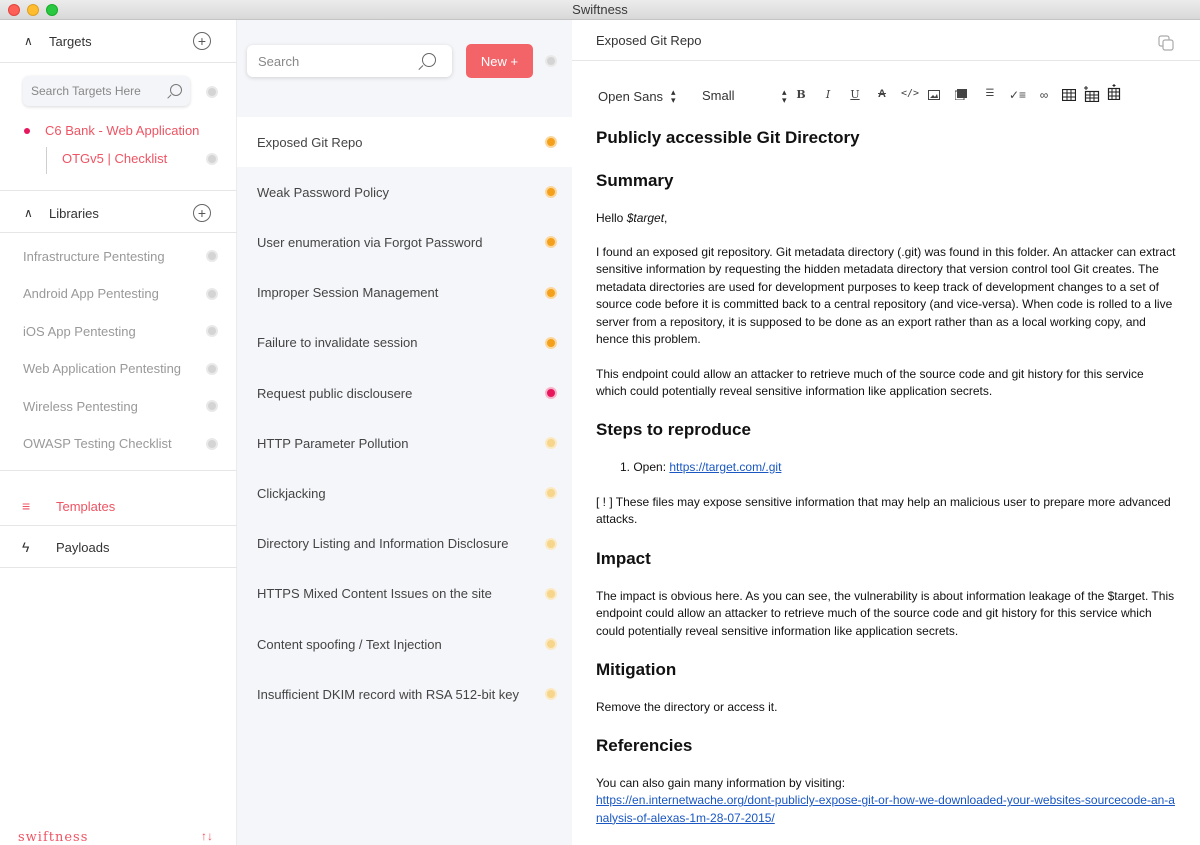  Describe the element at coordinates (636, 669) in the screenshot. I see `doc-mitigation-heading: Mitigation` at that location.